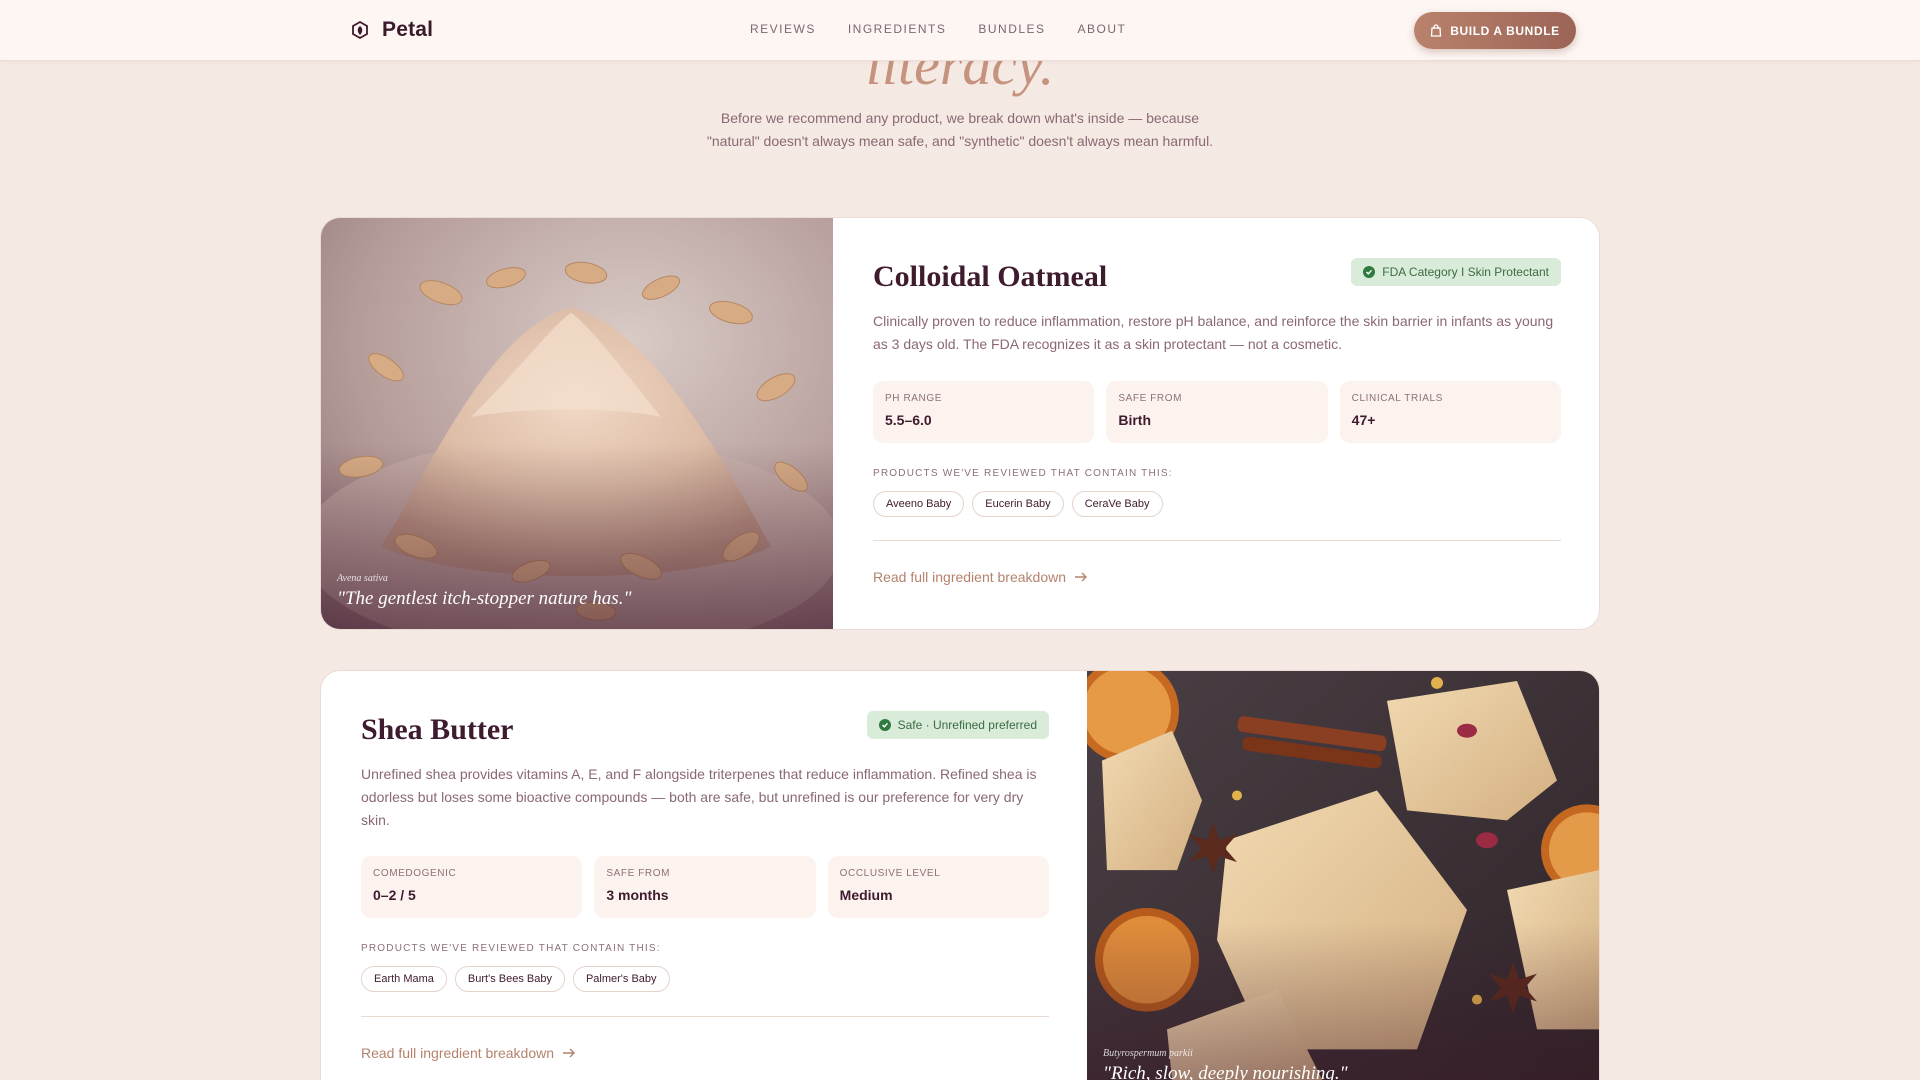 This screenshot has height=1080, width=1920. I want to click on stat-value: 3 months, so click(637, 895).